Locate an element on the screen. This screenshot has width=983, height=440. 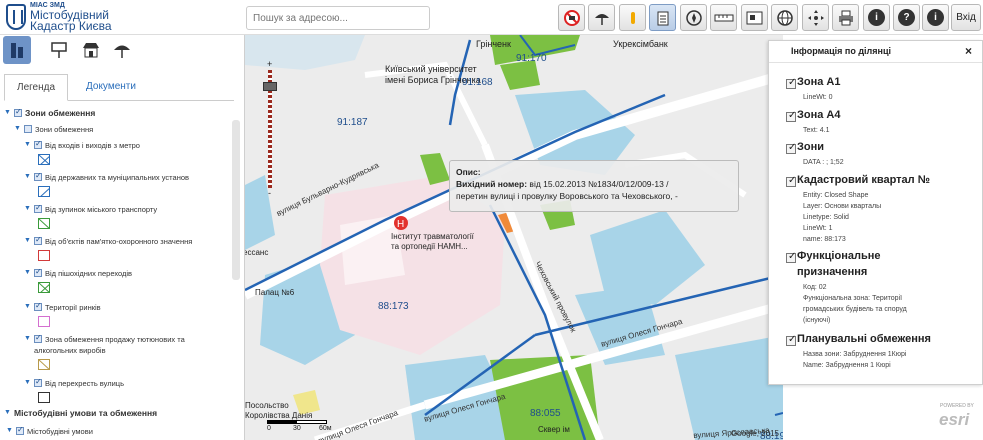
umbrella-icon is located at coordinates (601, 19).